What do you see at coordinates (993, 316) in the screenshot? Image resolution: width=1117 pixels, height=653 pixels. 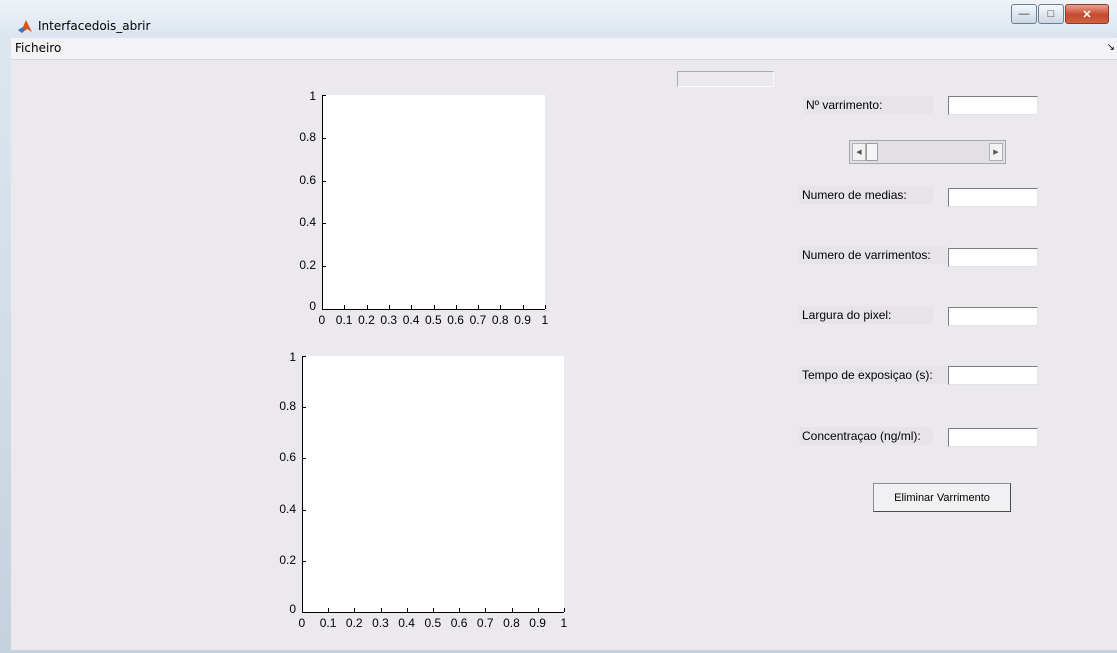 I see `pixel-width-field` at bounding box center [993, 316].